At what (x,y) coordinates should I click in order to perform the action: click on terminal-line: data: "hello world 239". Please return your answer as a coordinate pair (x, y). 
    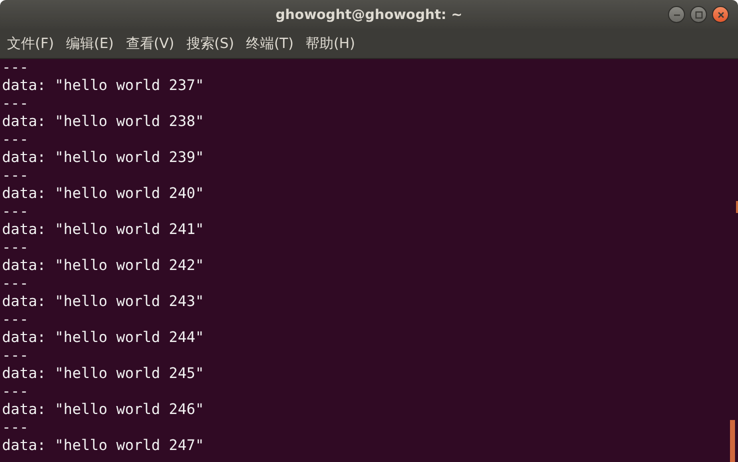
    Looking at the image, I should click on (104, 158).